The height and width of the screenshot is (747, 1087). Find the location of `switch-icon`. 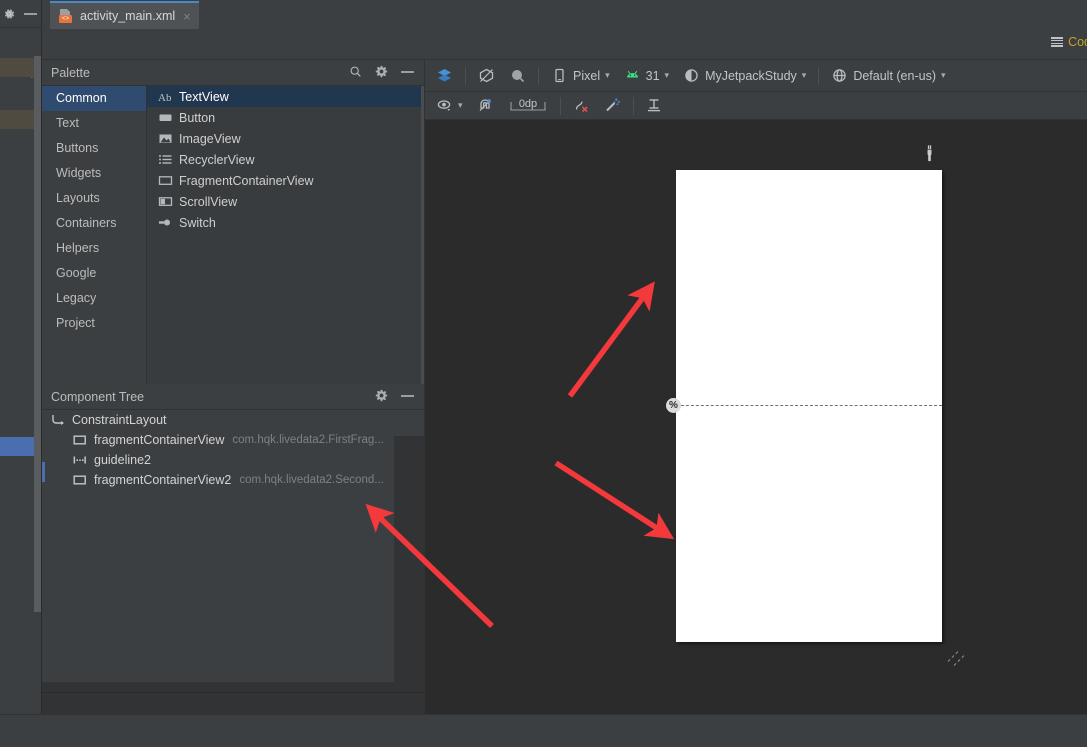

switch-icon is located at coordinates (165, 222).